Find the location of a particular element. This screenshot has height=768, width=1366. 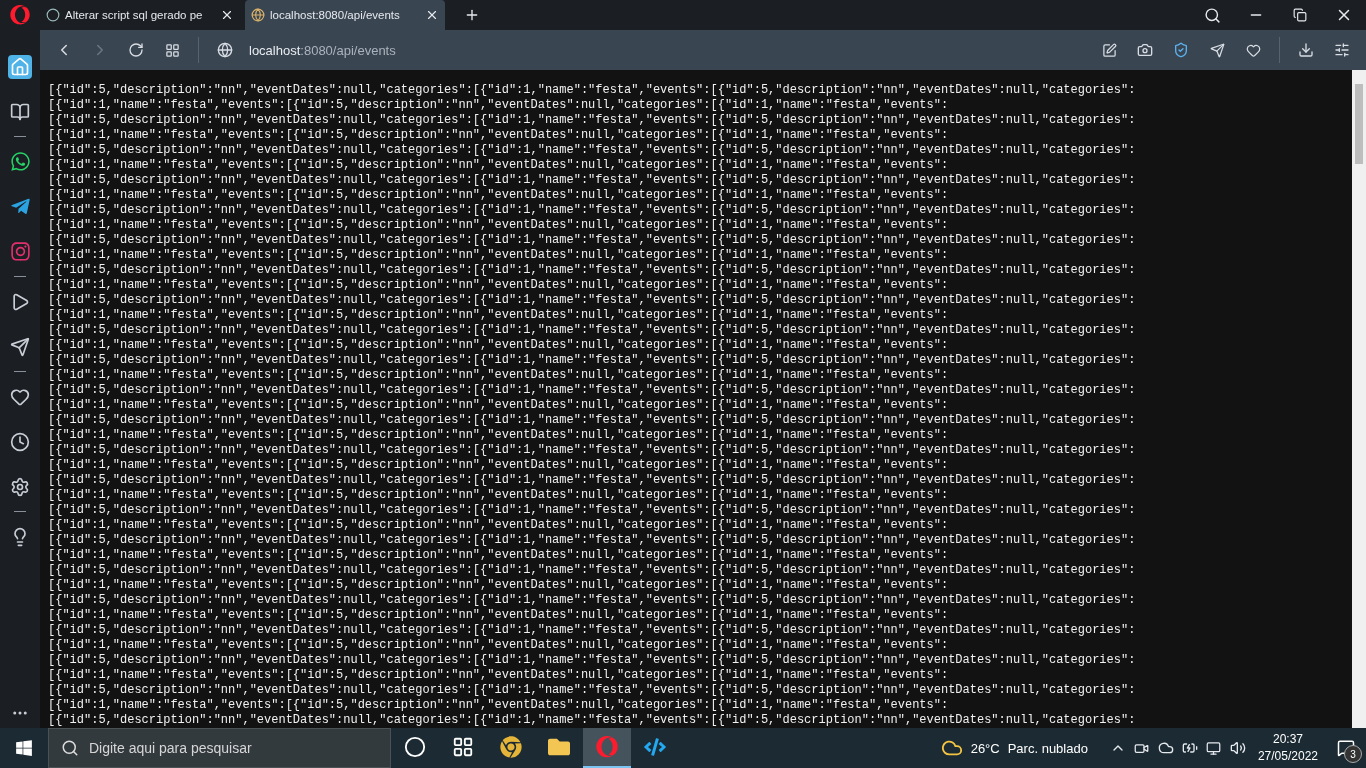

download-icon is located at coordinates (1306, 50).